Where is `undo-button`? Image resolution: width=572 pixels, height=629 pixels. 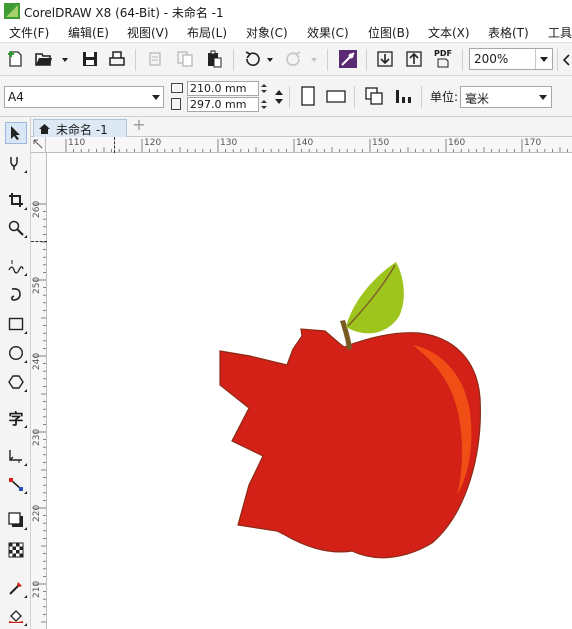
undo-button is located at coordinates (252, 59).